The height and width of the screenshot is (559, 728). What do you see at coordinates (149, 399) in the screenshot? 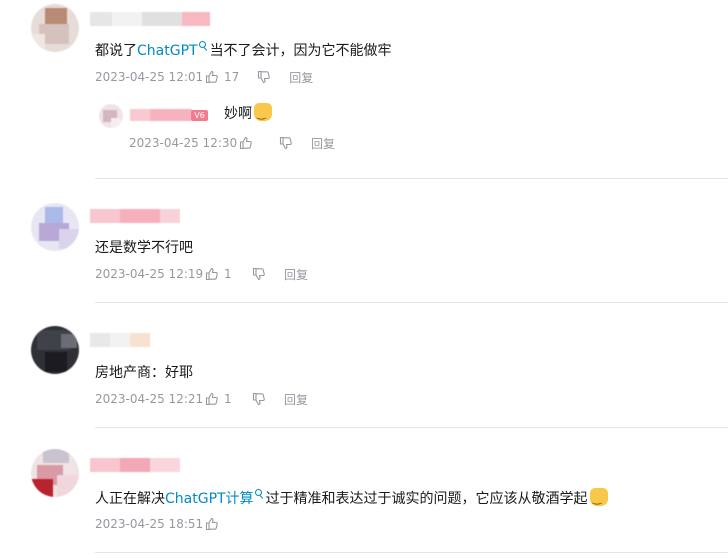
I see `comment-time: 2023-04-25 12:21` at bounding box center [149, 399].